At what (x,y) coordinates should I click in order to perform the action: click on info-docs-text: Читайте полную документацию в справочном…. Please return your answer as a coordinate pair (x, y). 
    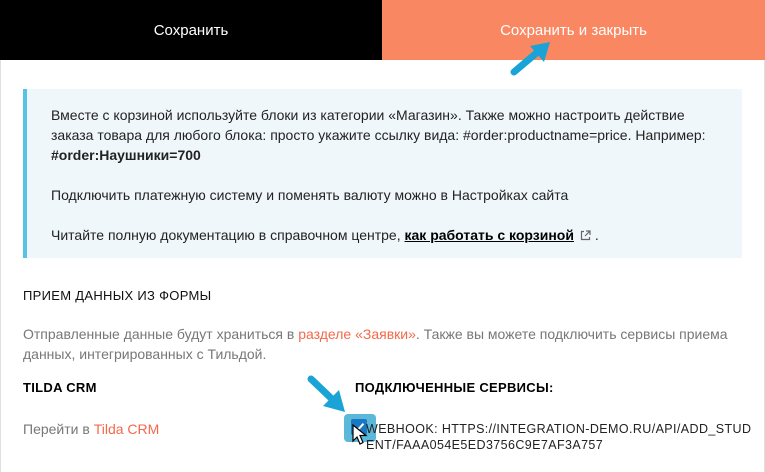
    Looking at the image, I should click on (228, 235).